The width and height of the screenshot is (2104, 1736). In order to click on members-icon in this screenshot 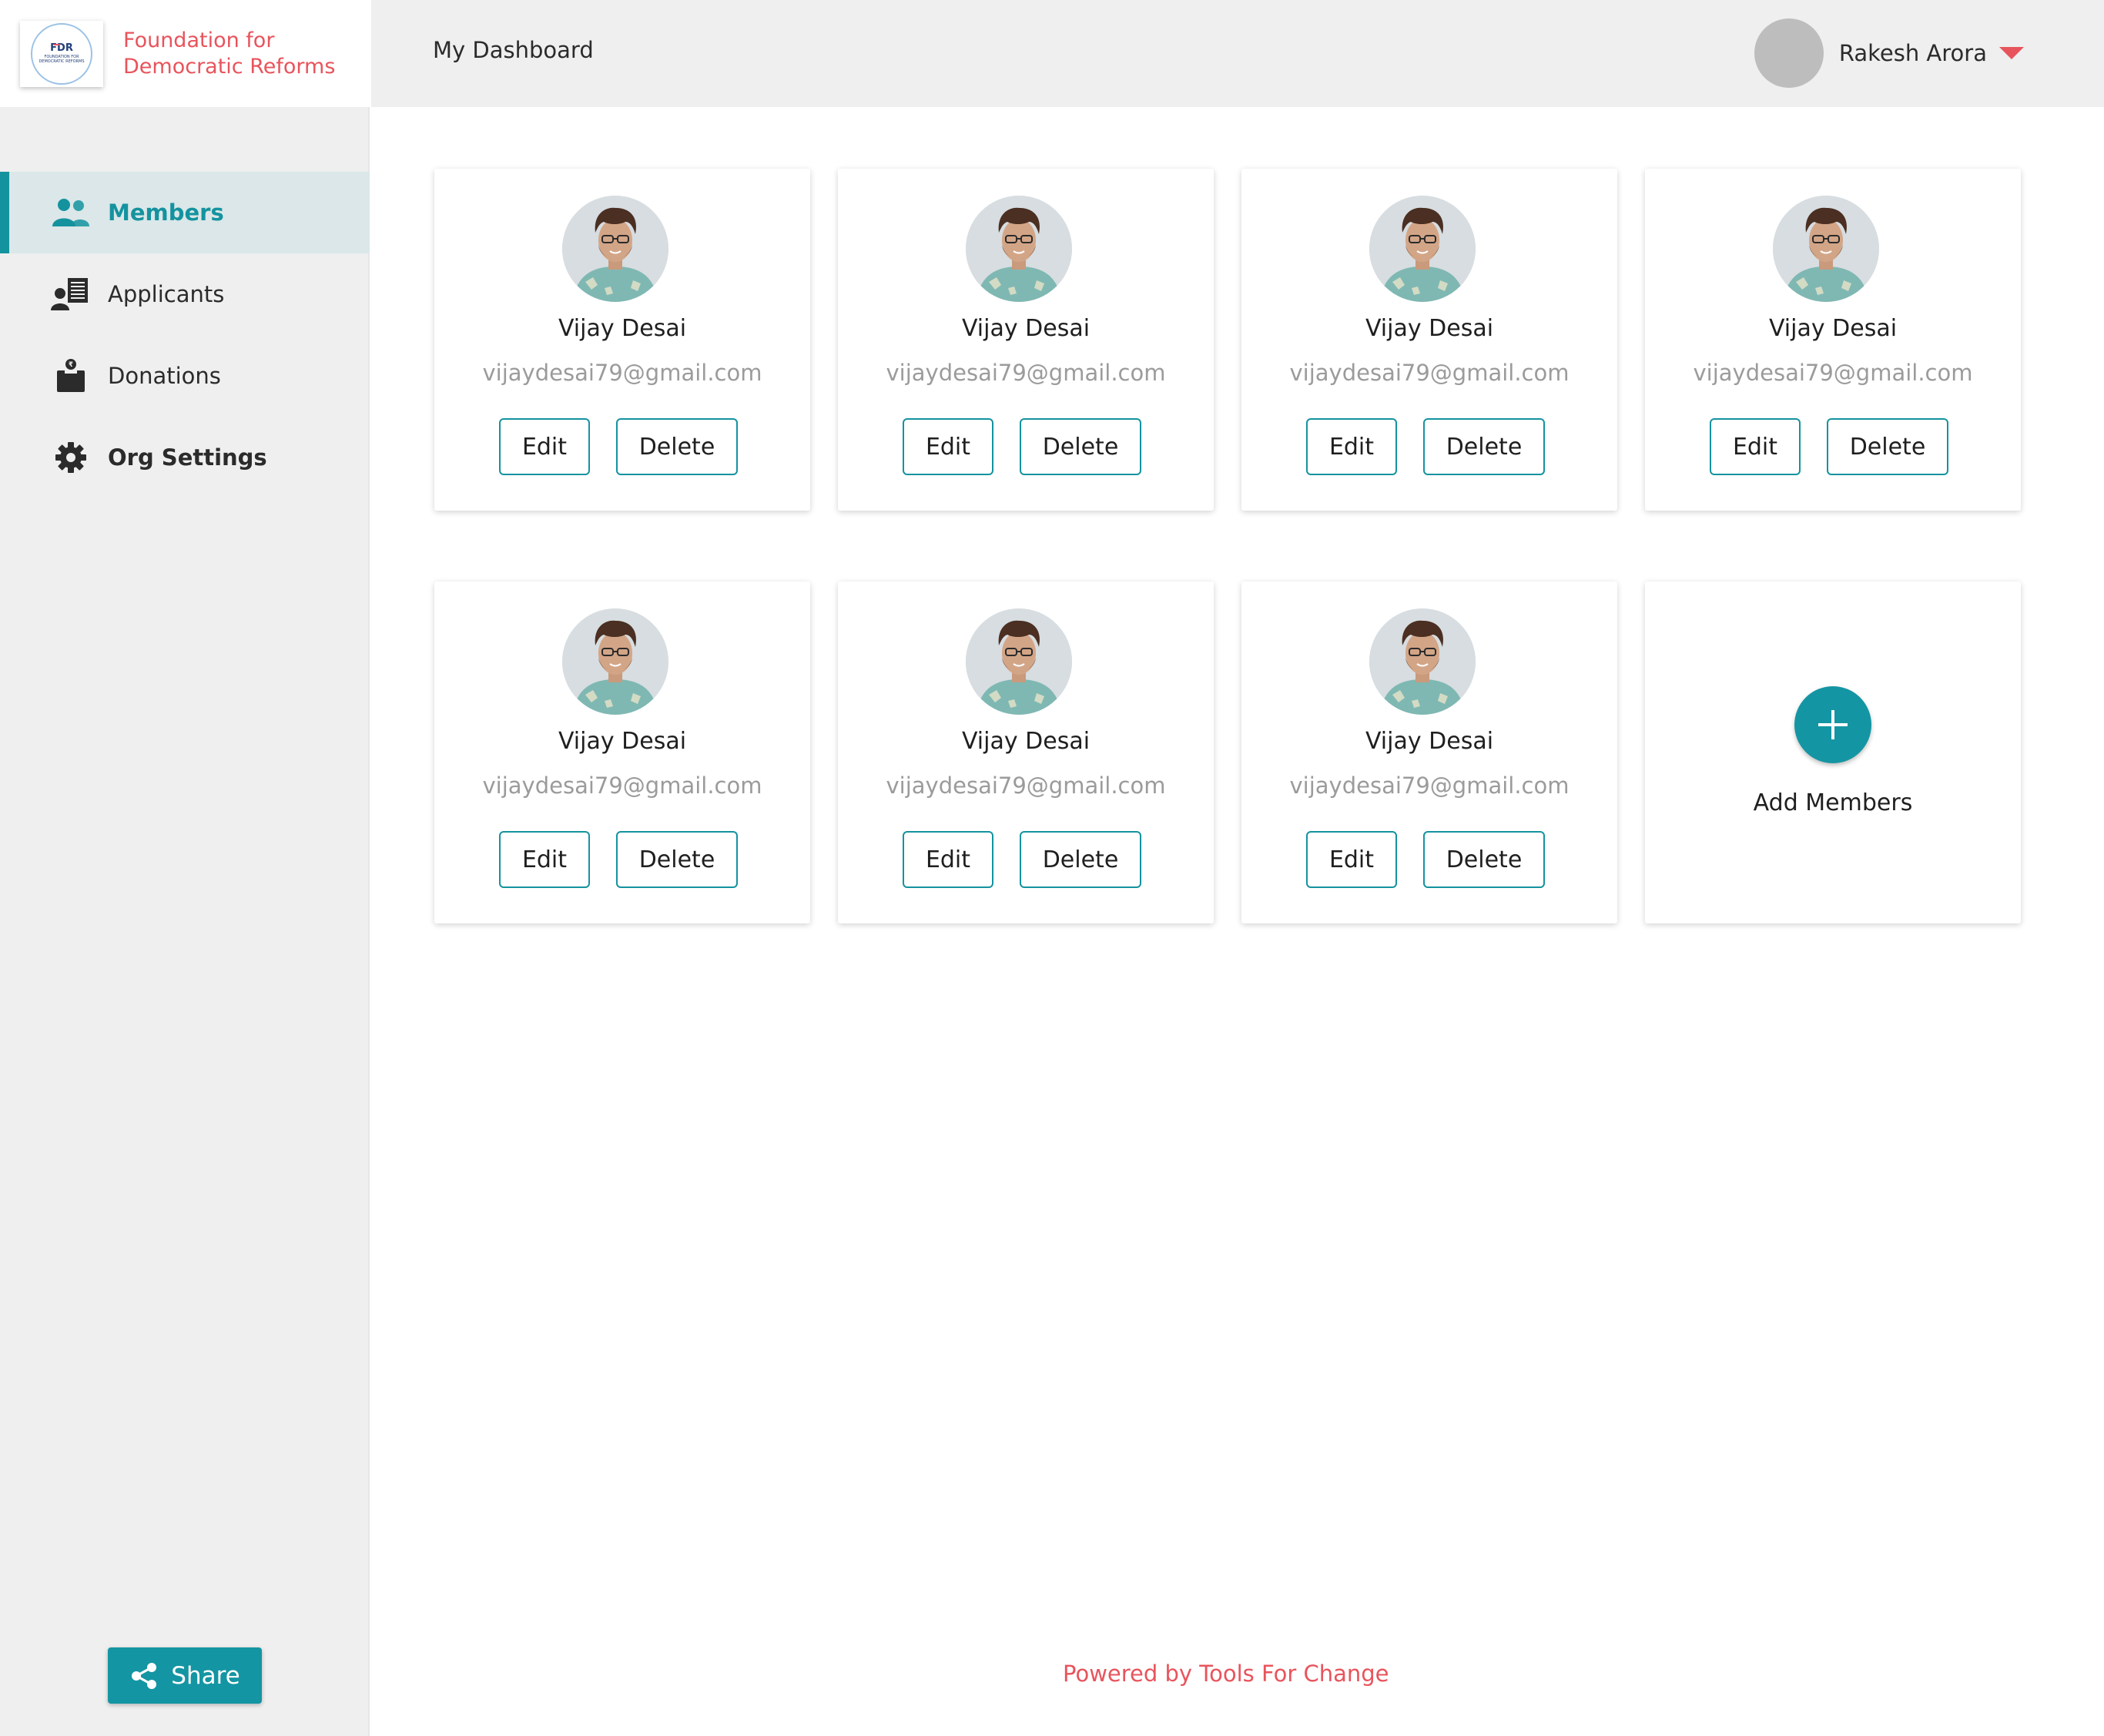, I will do `click(71, 212)`.